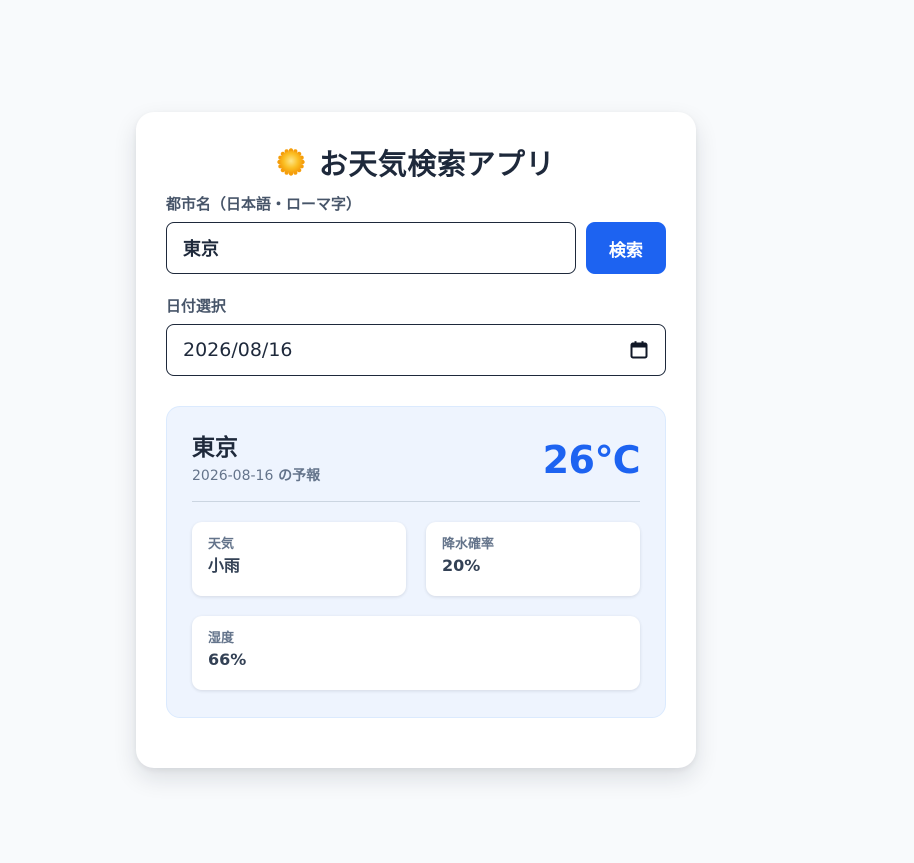  I want to click on forecast-city: 東京, so click(215, 448).